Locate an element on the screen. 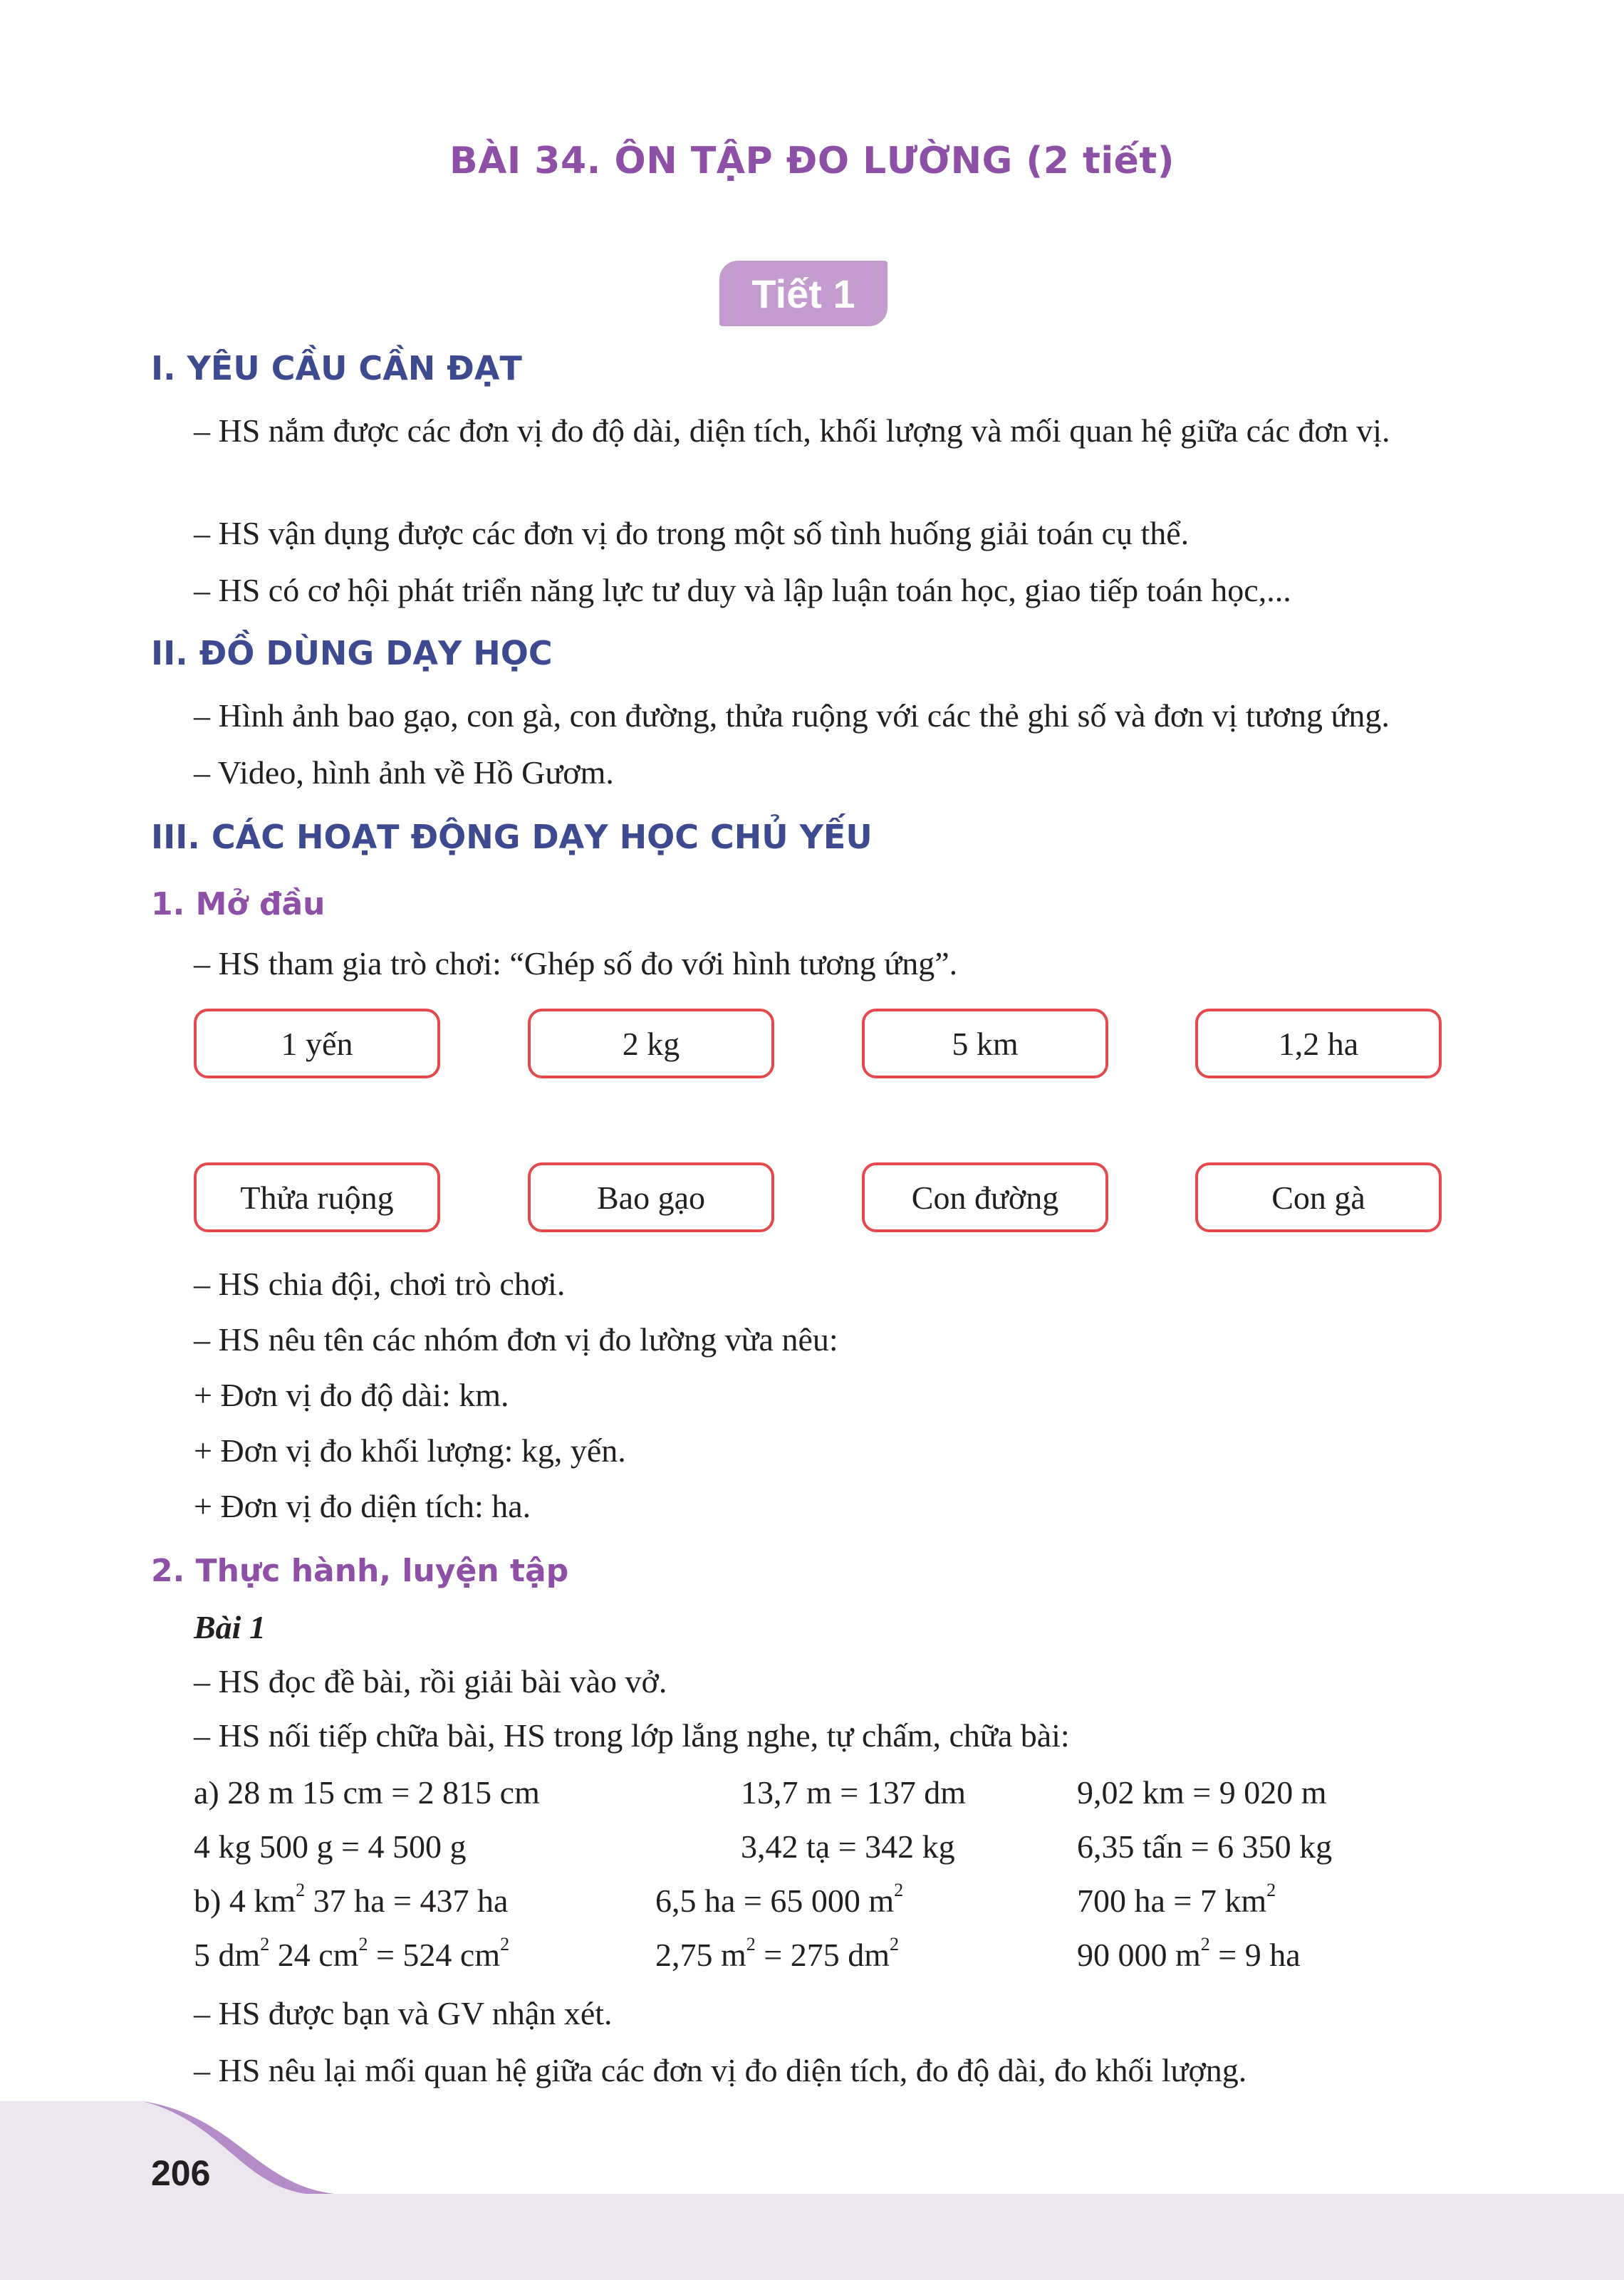  measure-card: 1 yến is located at coordinates (317, 1043).